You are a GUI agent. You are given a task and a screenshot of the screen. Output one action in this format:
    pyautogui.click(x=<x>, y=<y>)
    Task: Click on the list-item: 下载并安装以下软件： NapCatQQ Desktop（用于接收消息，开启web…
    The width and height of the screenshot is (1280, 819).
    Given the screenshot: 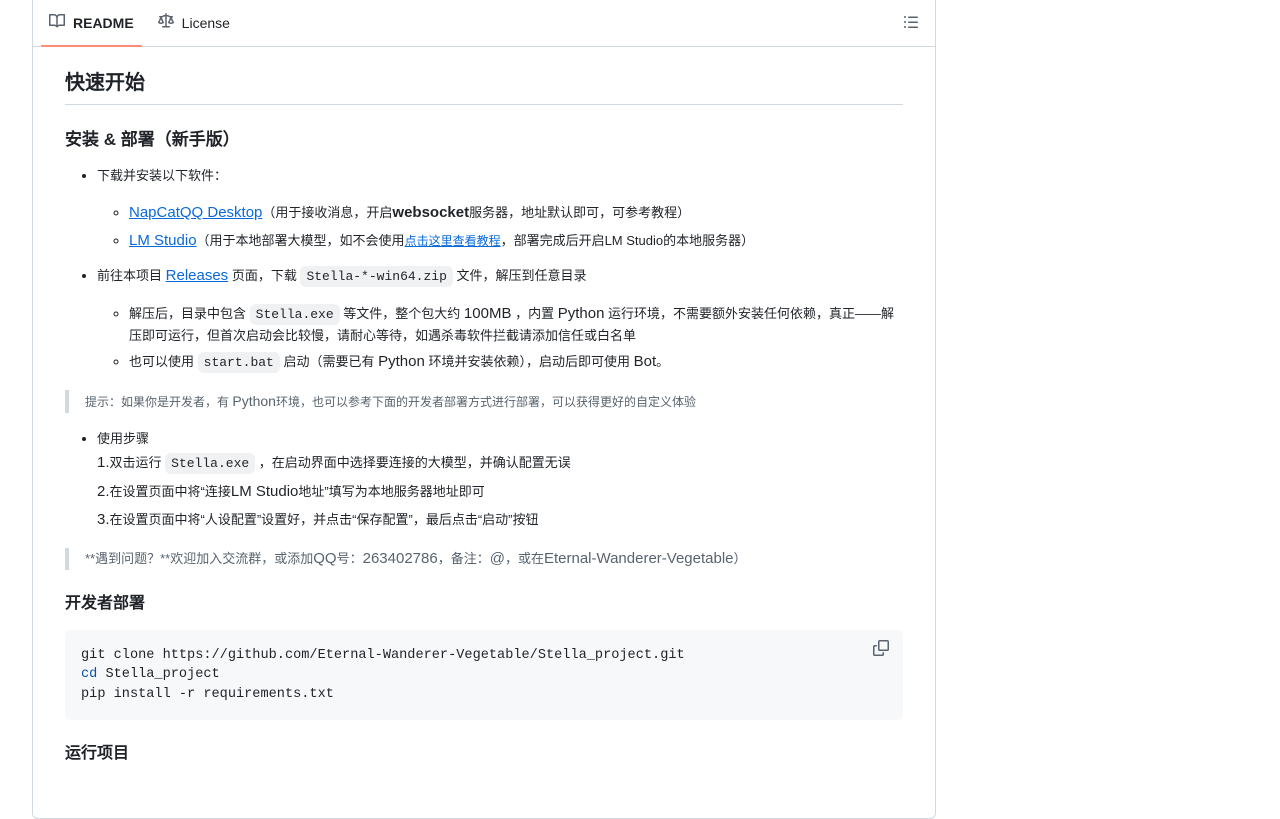 What is the action you would take?
    pyautogui.click(x=500, y=209)
    